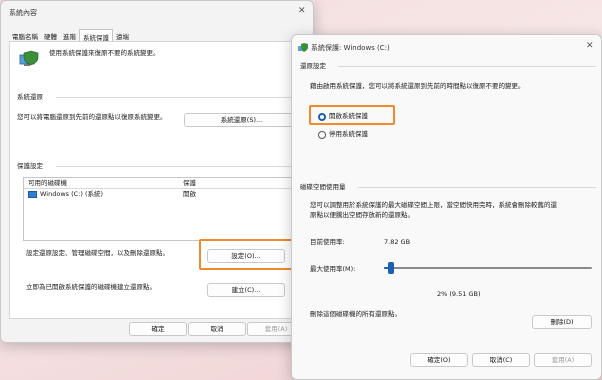 Image resolution: width=602 pixels, height=380 pixels. What do you see at coordinates (327, 242) in the screenshot?
I see `current-usage-label: 目前使用率:` at bounding box center [327, 242].